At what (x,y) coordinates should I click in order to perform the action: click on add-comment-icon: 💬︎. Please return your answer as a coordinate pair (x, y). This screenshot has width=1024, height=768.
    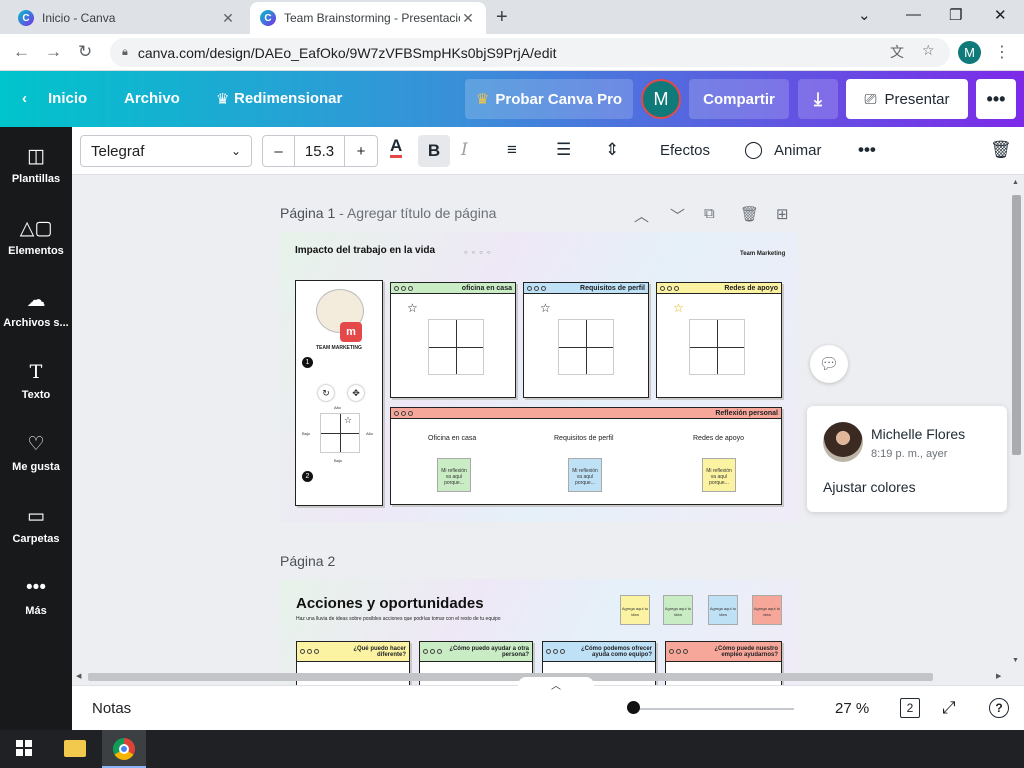
    Looking at the image, I should click on (829, 364).